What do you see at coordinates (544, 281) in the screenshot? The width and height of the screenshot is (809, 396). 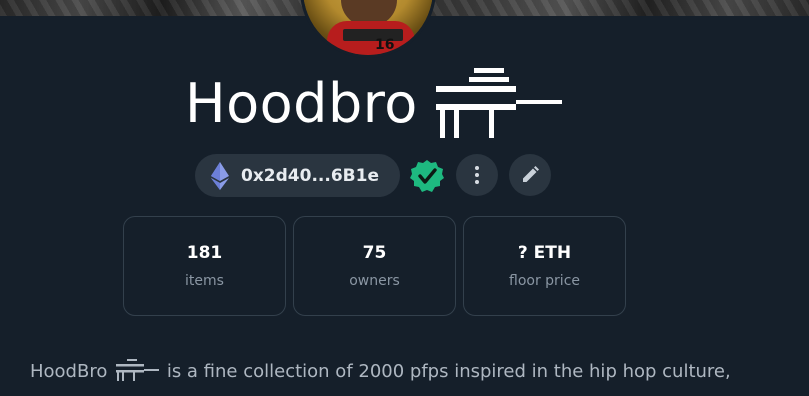 I see `stat-label: floor price` at bounding box center [544, 281].